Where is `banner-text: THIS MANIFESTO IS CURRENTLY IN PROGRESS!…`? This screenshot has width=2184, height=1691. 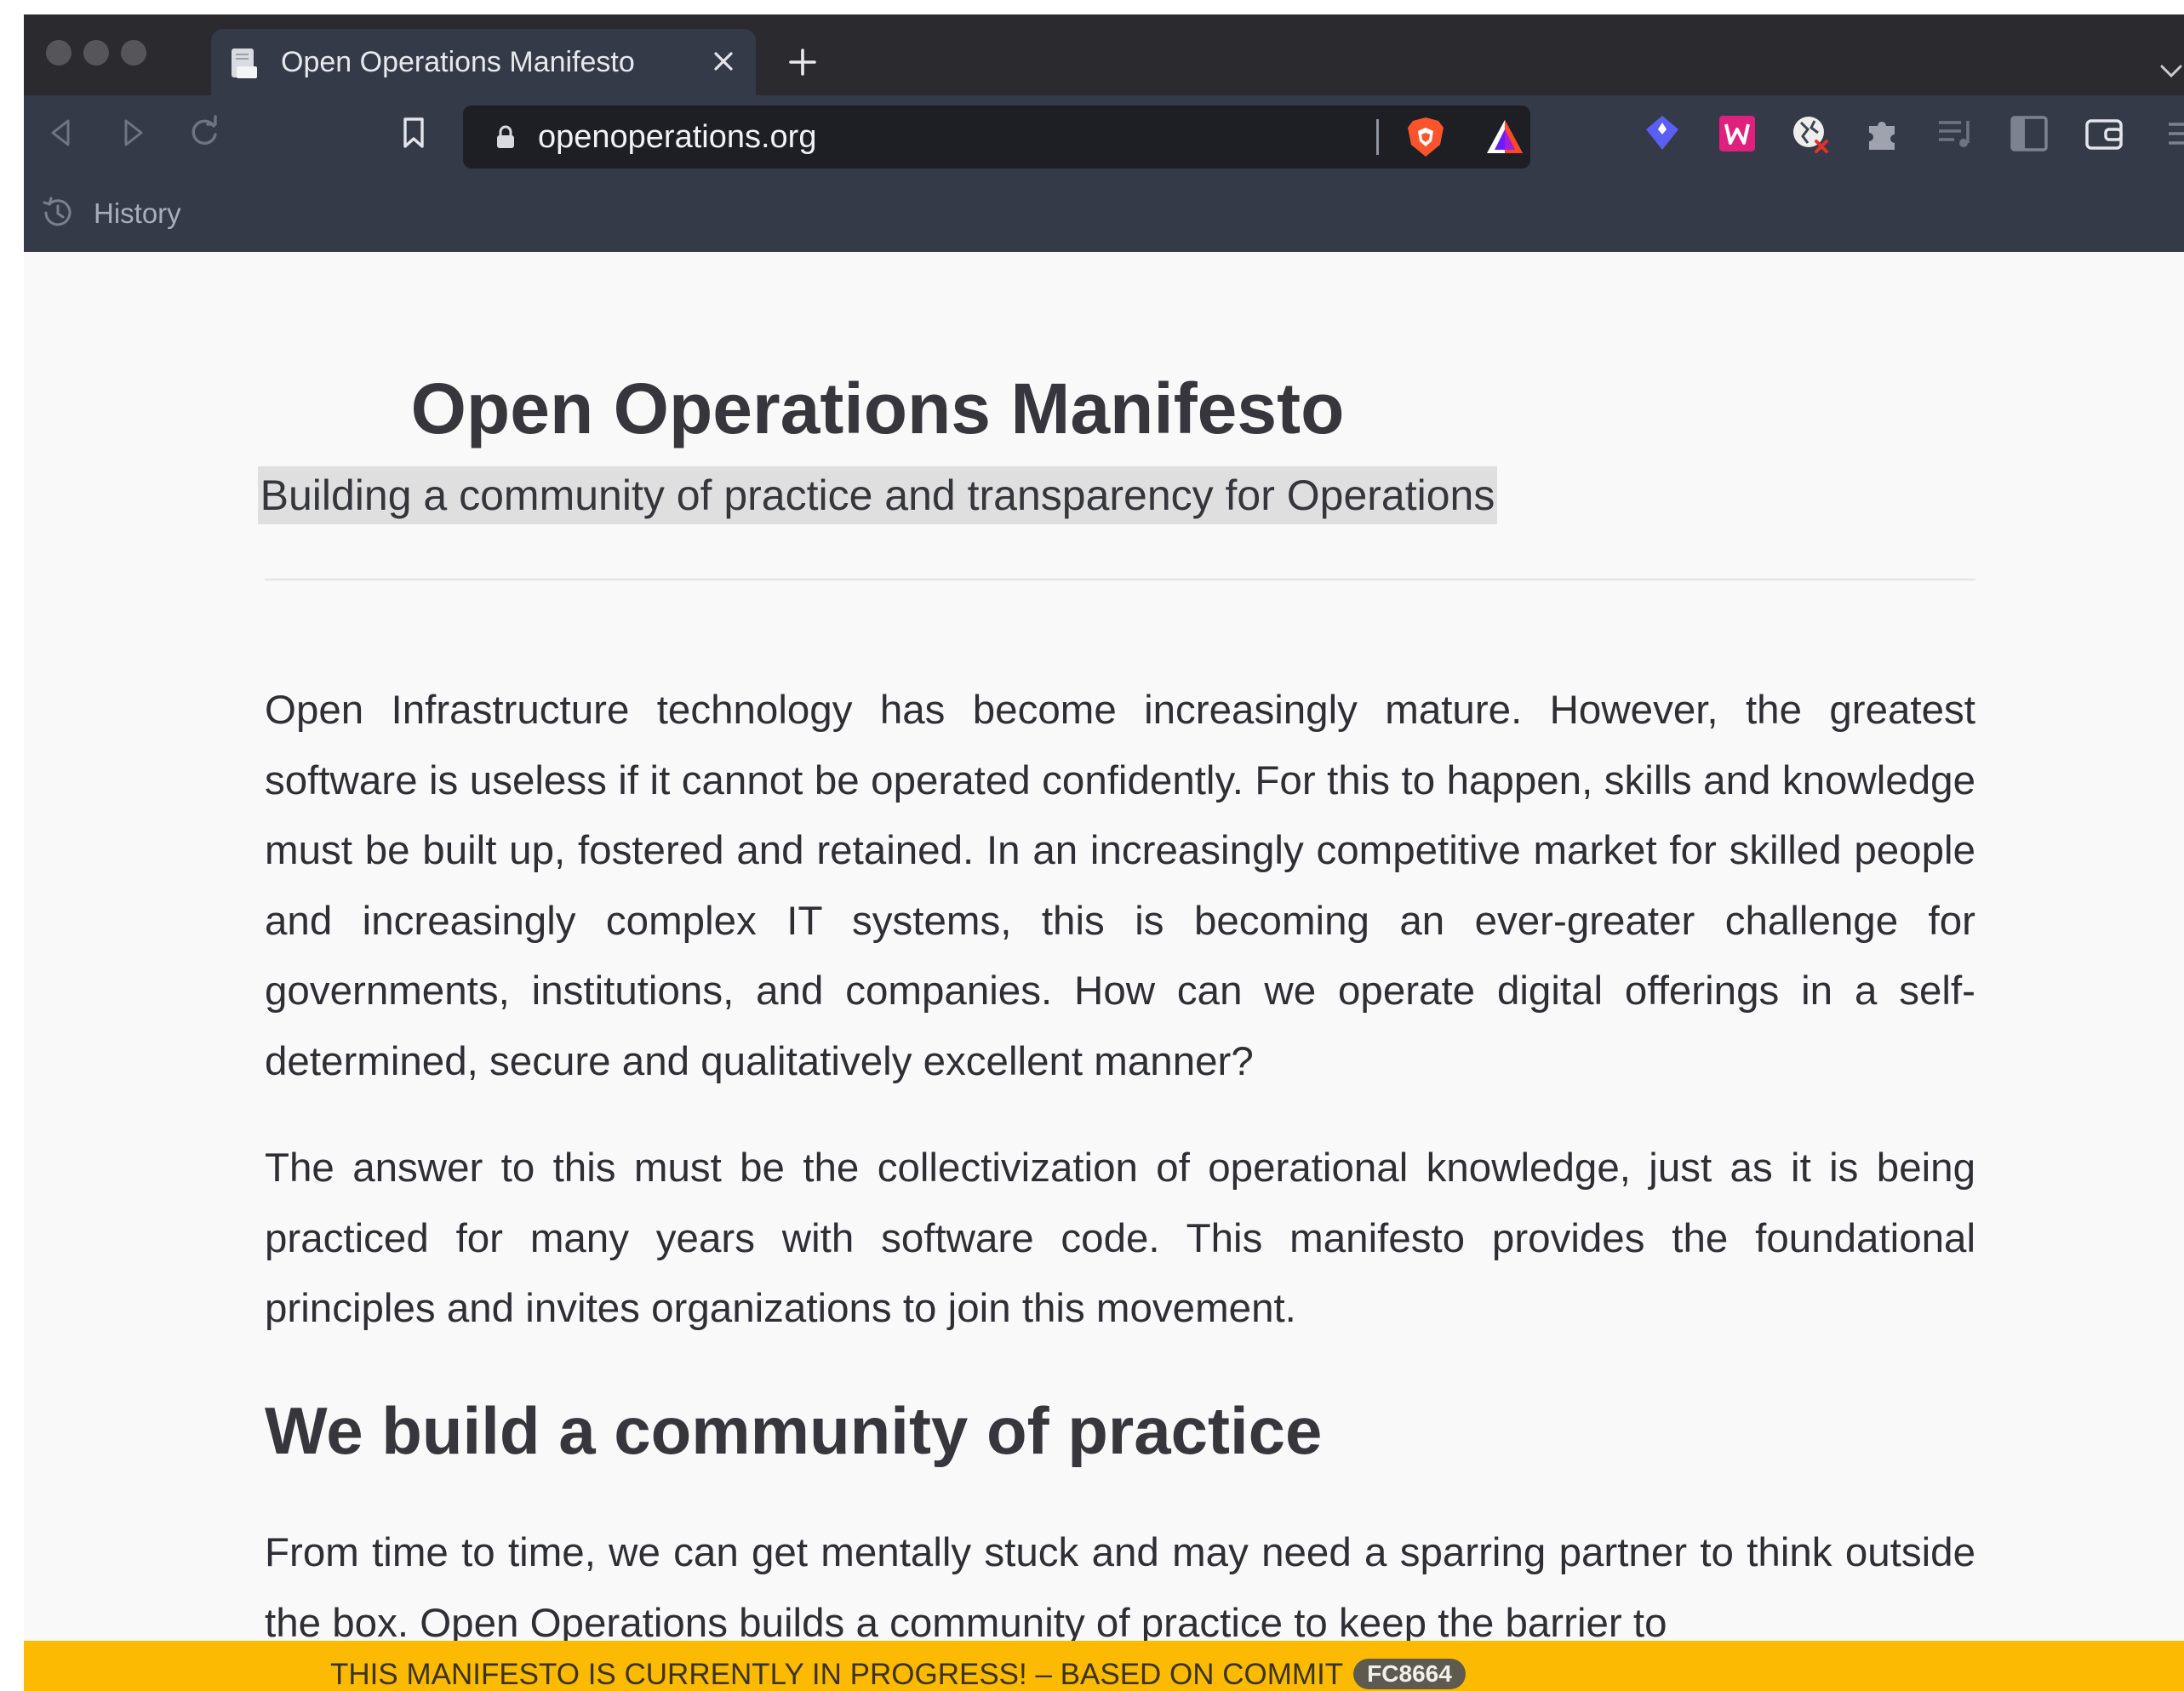 banner-text: THIS MANIFESTO IS CURRENTLY IN PROGRESS!… is located at coordinates (837, 1674).